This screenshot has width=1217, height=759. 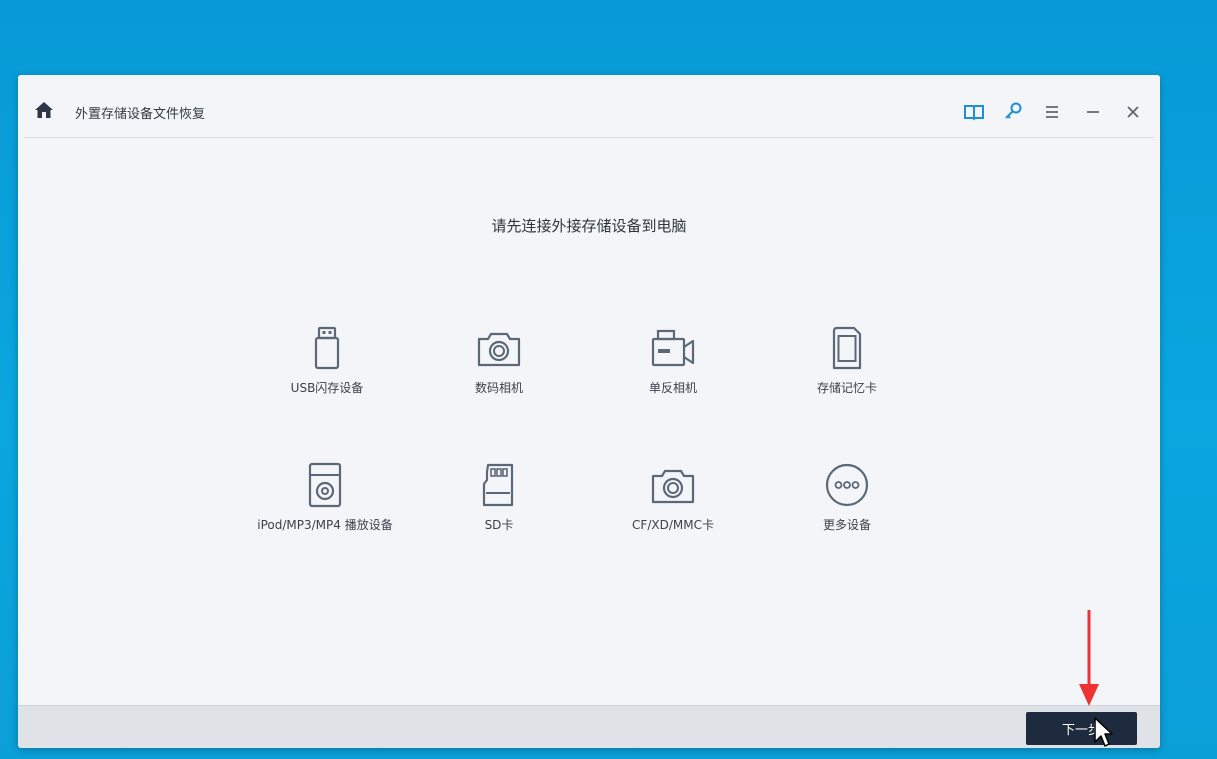 I want to click on title-divider, so click(x=589, y=137).